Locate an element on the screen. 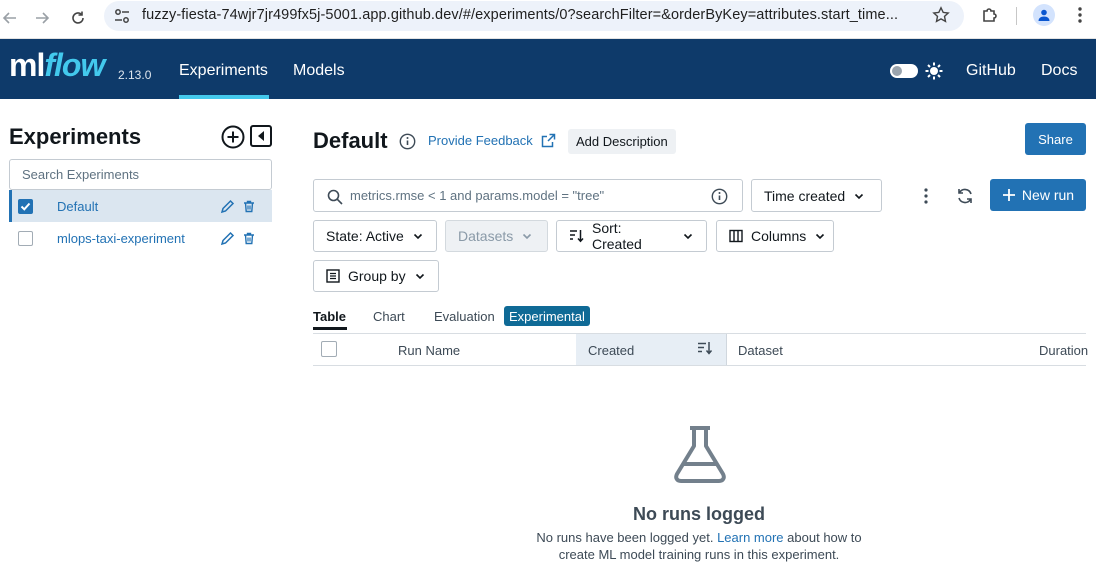 This screenshot has height=563, width=1096. logo-flow-text: flow is located at coordinates (74, 65).